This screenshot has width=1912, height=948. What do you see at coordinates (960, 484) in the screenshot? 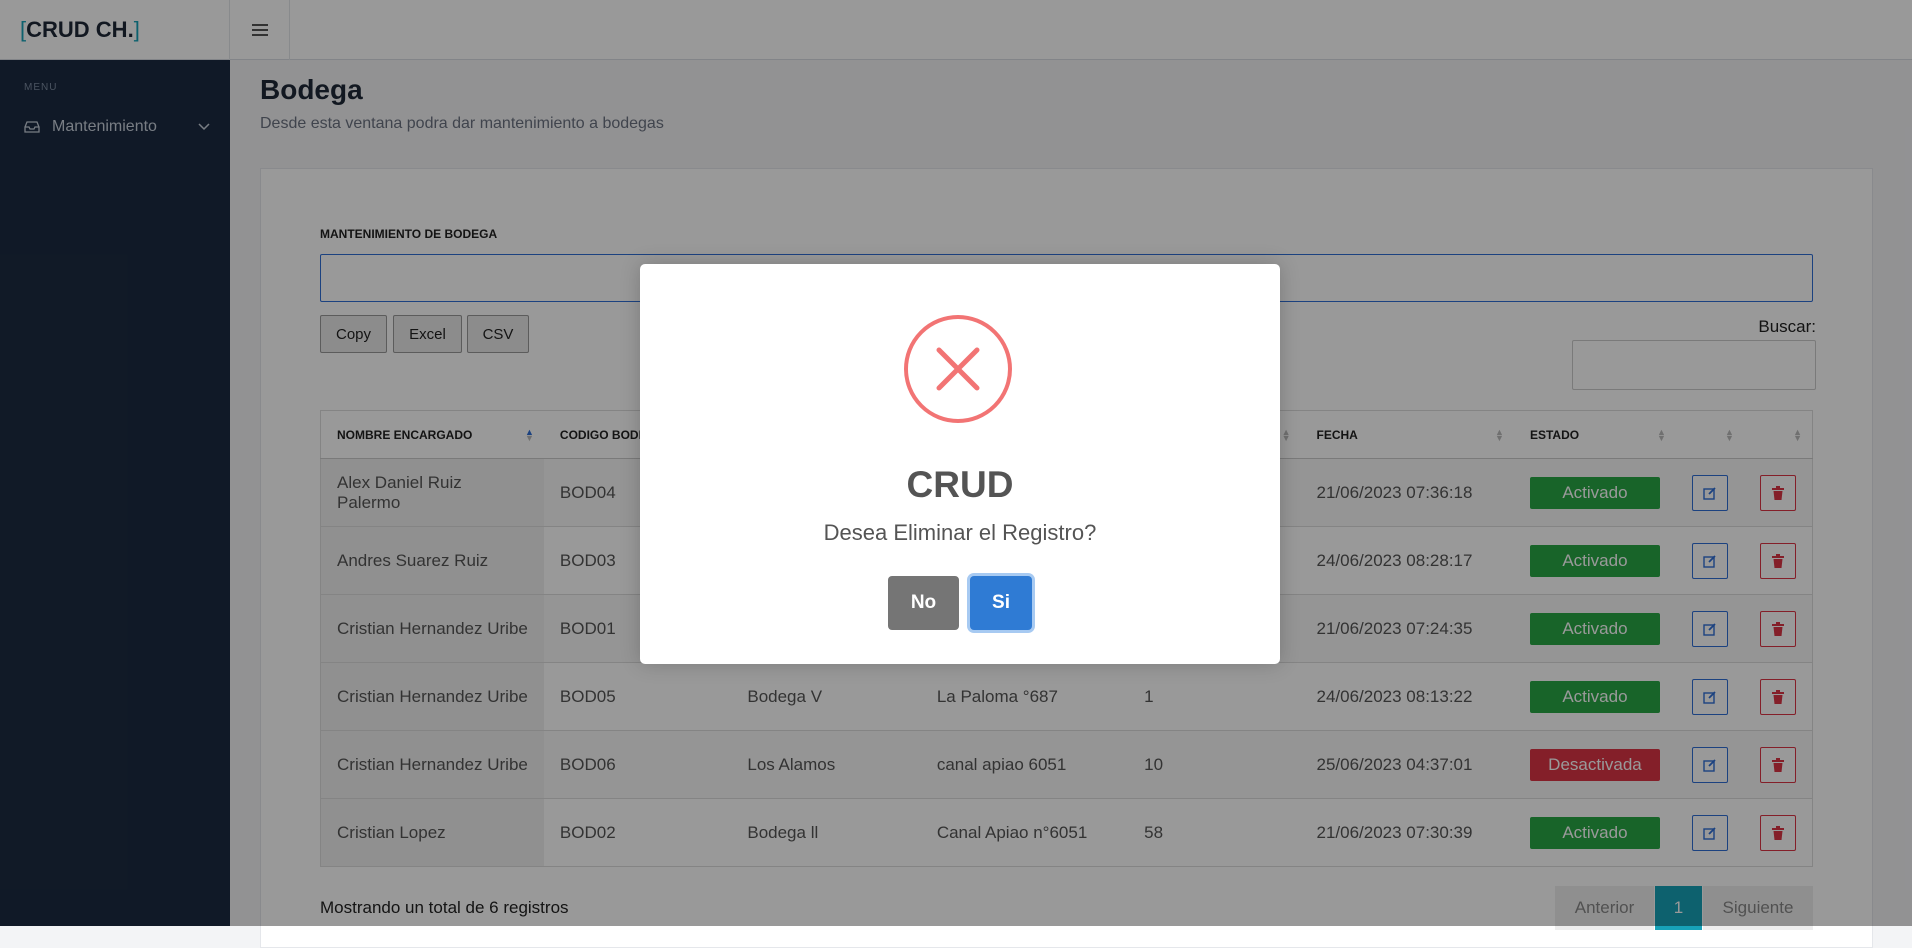
I see `dialog-title: CRUD` at bounding box center [960, 484].